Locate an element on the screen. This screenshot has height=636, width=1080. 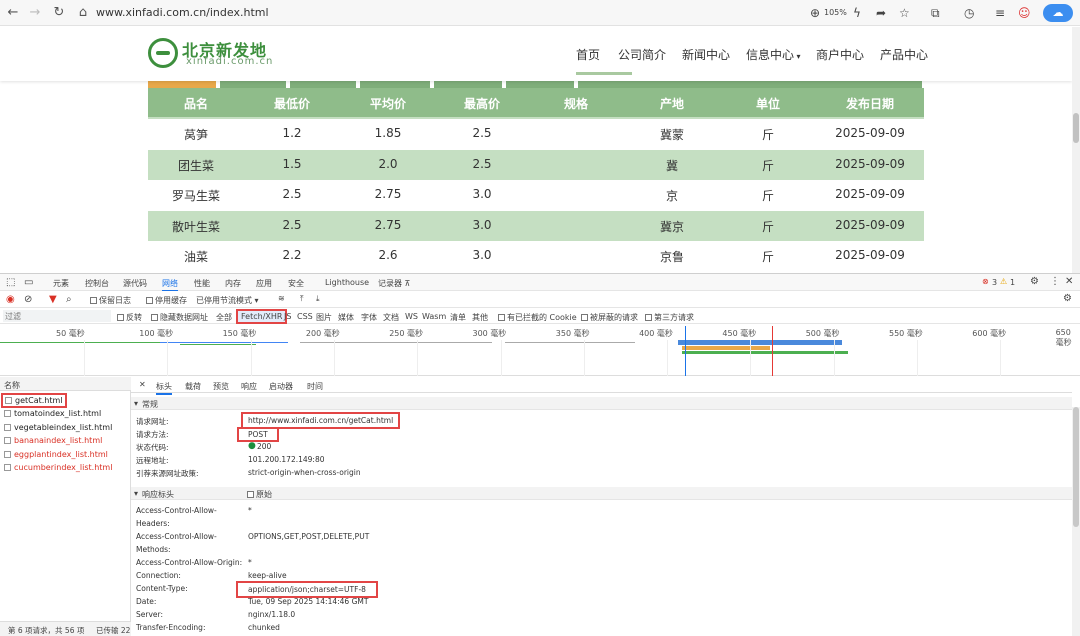
clear-icon: ⊘ is located at coordinates (28, 299).